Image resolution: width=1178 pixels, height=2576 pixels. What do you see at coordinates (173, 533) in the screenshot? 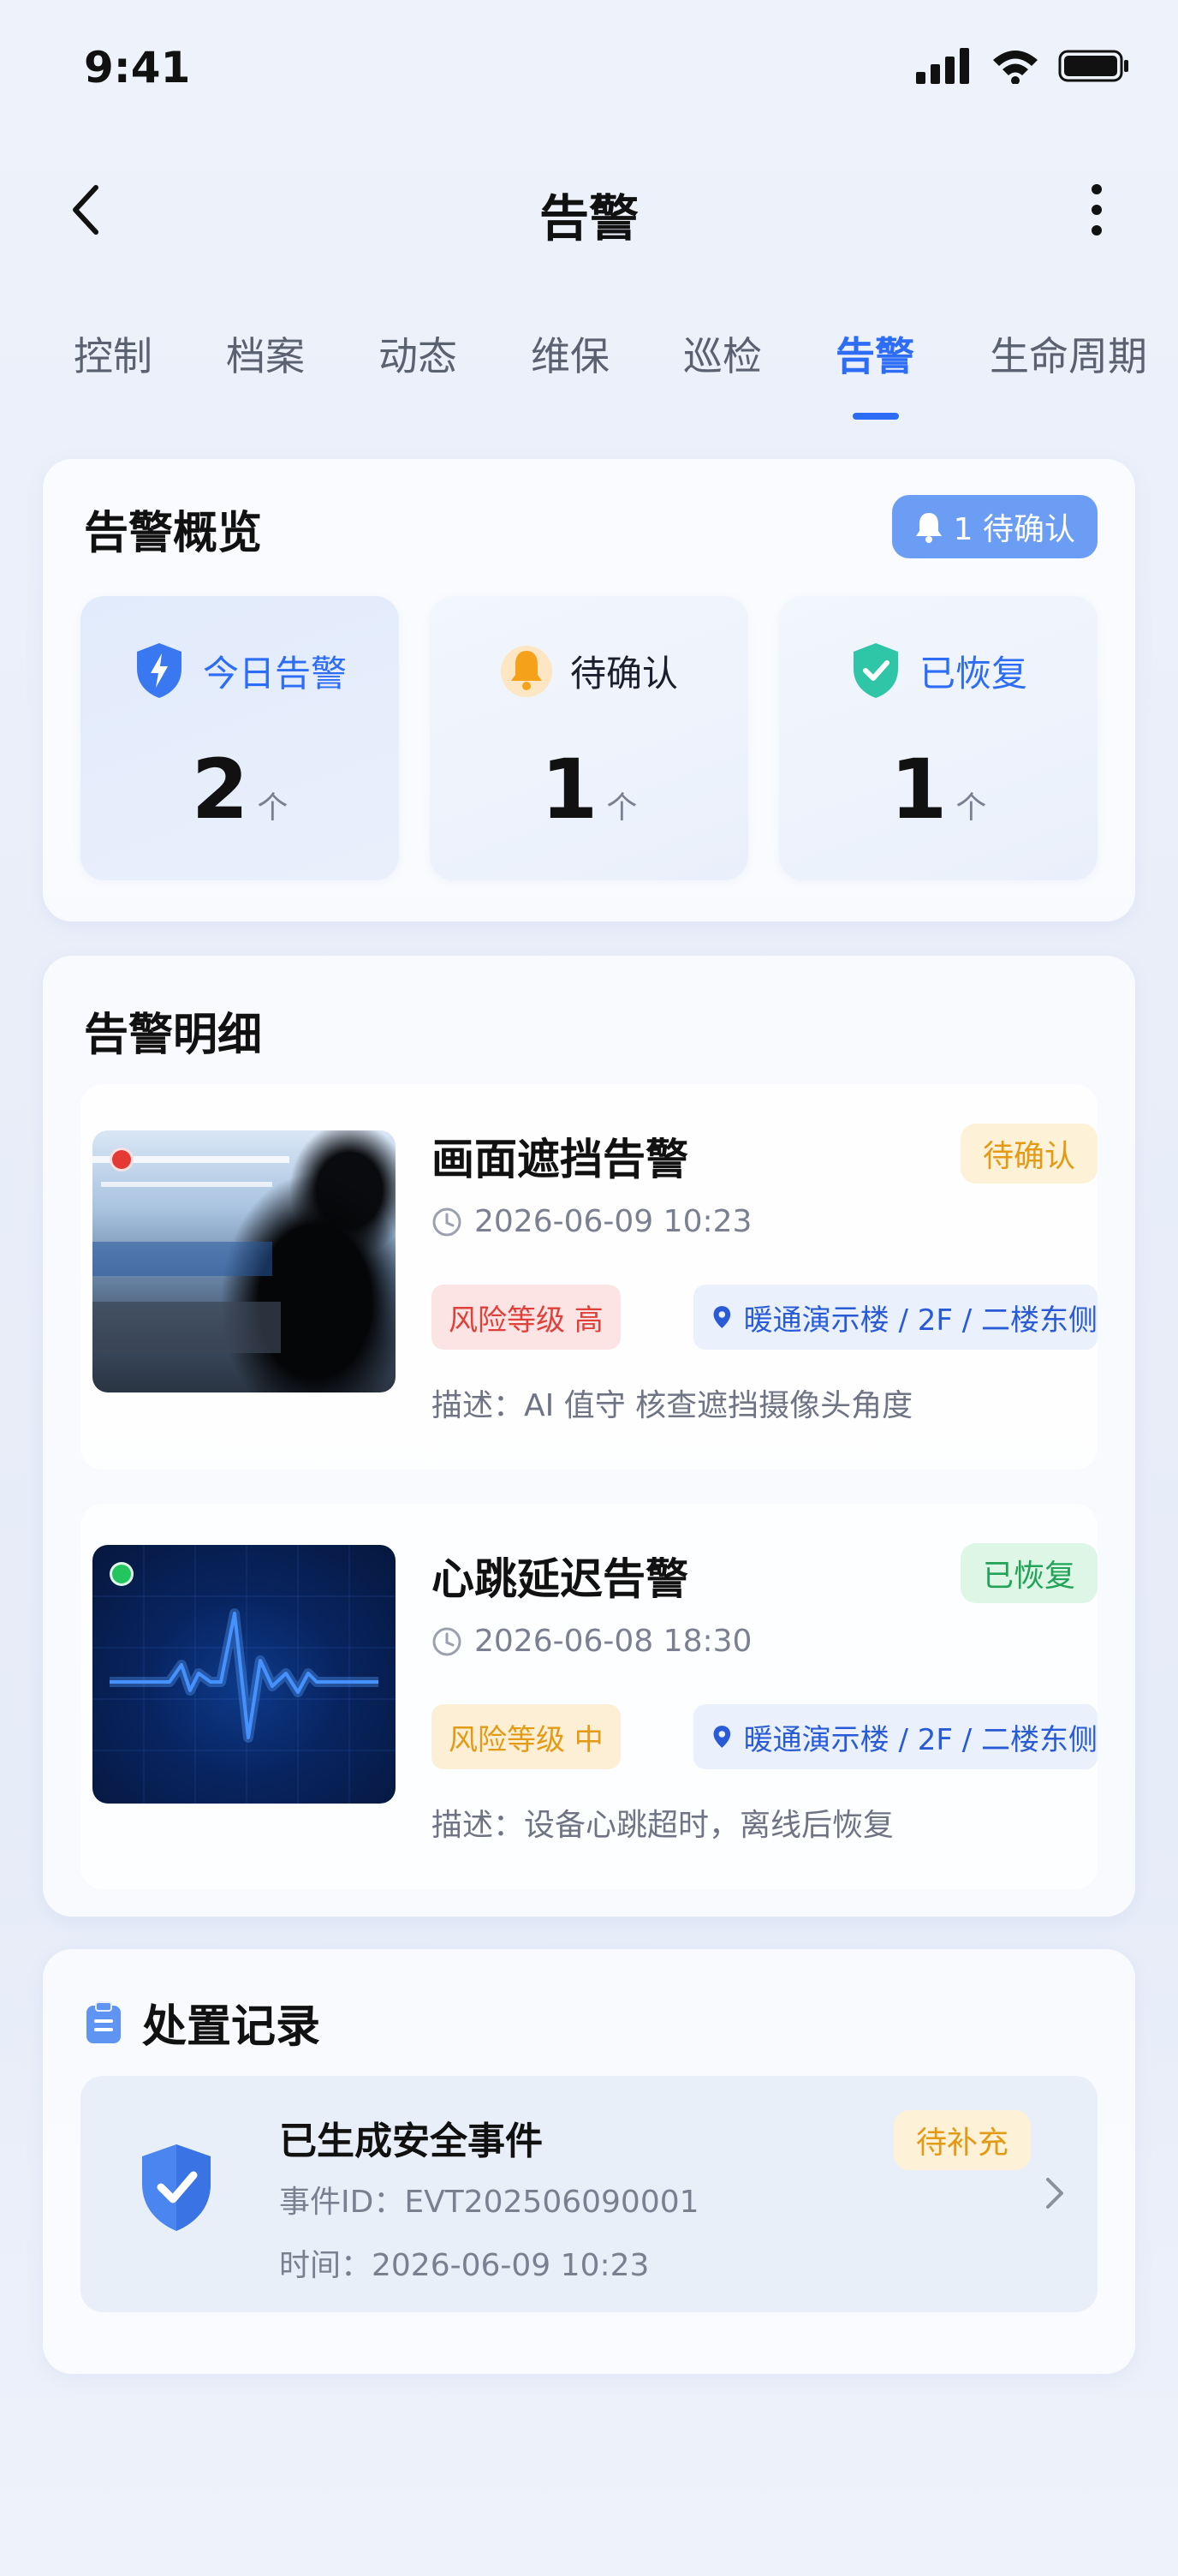
I see `overview-title: 告警概览` at bounding box center [173, 533].